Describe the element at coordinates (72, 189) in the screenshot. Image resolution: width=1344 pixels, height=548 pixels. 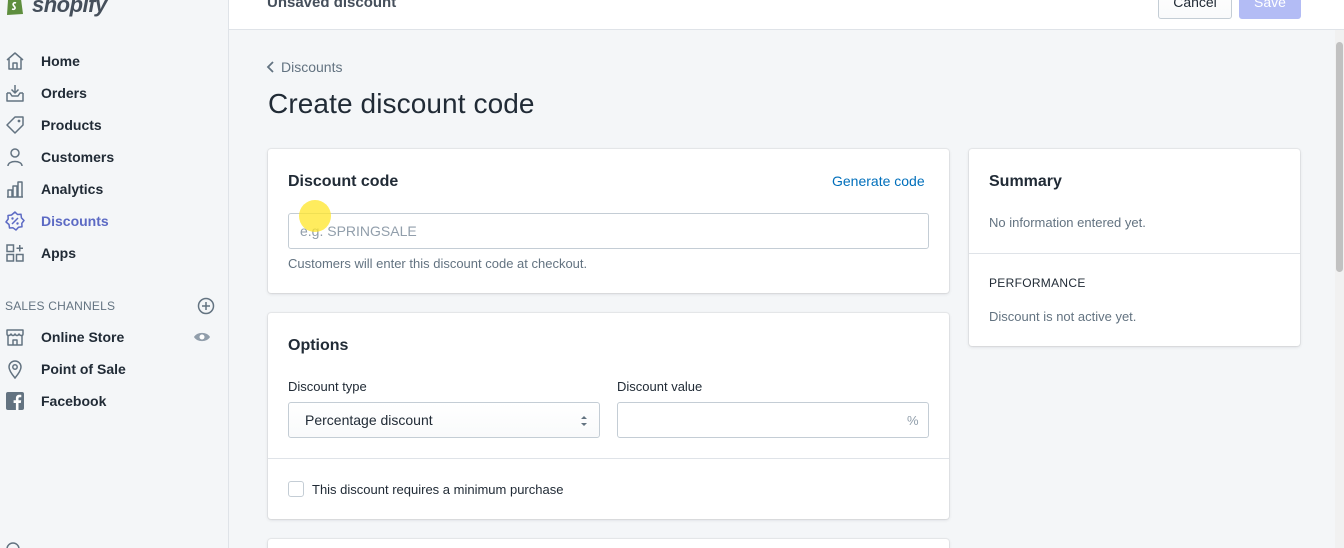
I see `nav-label: Analytics` at that location.